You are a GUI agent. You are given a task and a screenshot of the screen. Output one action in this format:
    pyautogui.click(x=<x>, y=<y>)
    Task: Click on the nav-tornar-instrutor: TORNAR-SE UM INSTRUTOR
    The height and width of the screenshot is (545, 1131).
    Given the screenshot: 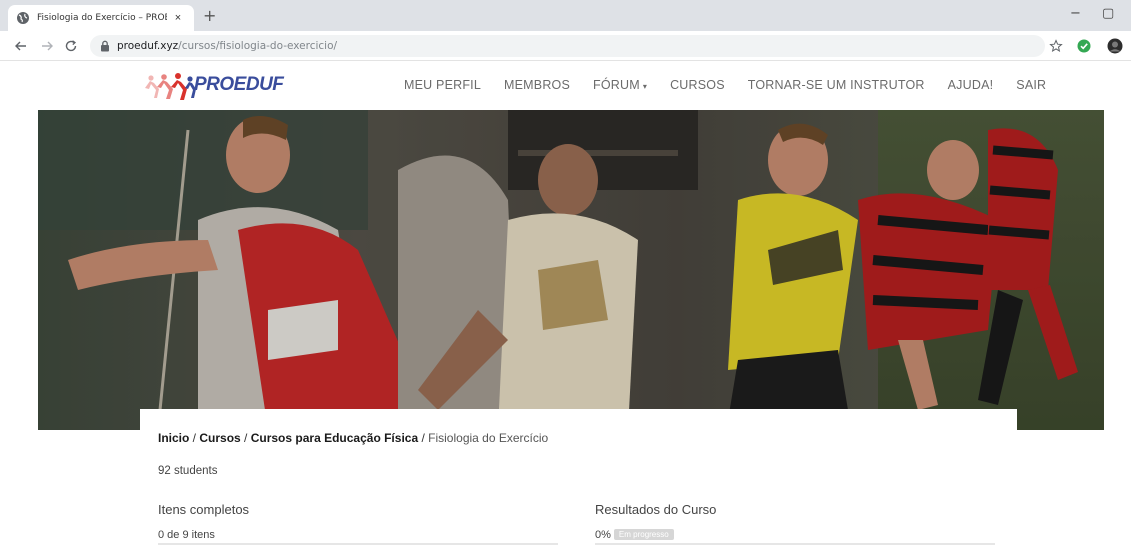 What is the action you would take?
    pyautogui.click(x=836, y=85)
    